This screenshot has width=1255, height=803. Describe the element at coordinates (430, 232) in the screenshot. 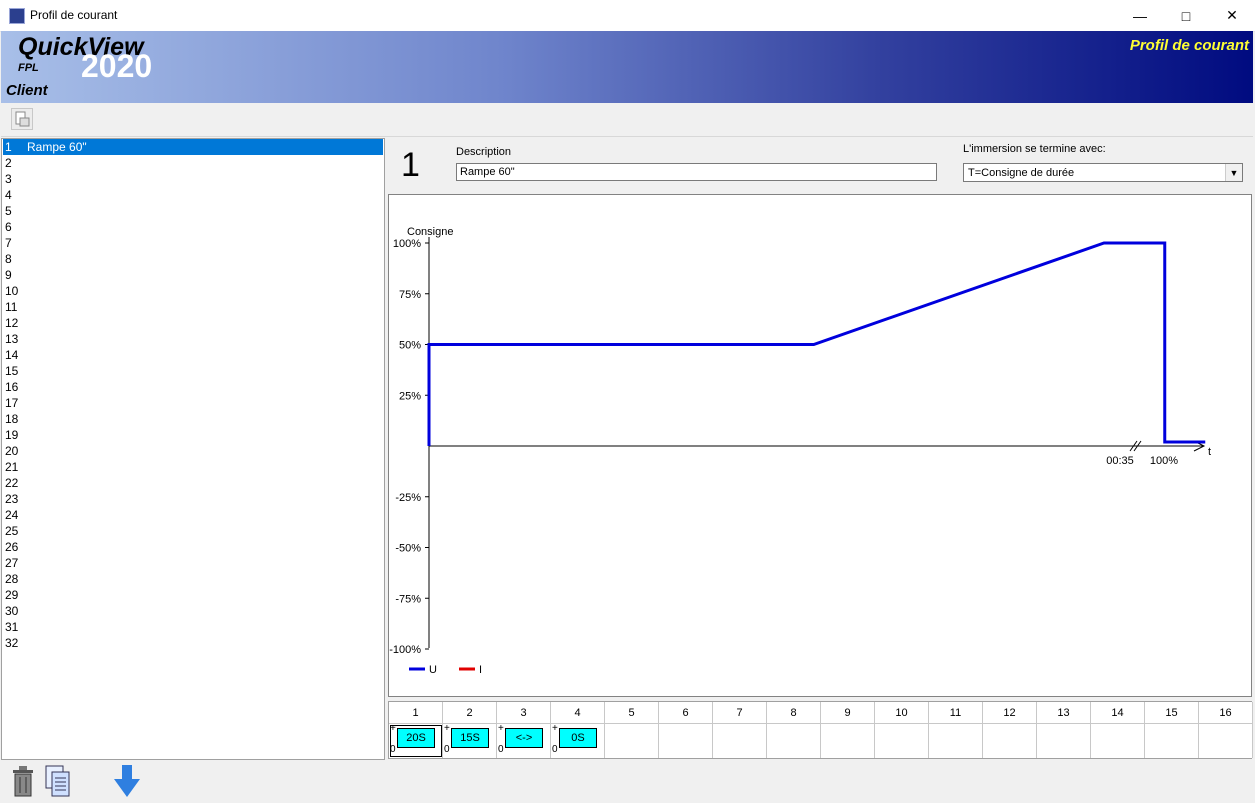

I see `y-axis-label: Consigne` at that location.